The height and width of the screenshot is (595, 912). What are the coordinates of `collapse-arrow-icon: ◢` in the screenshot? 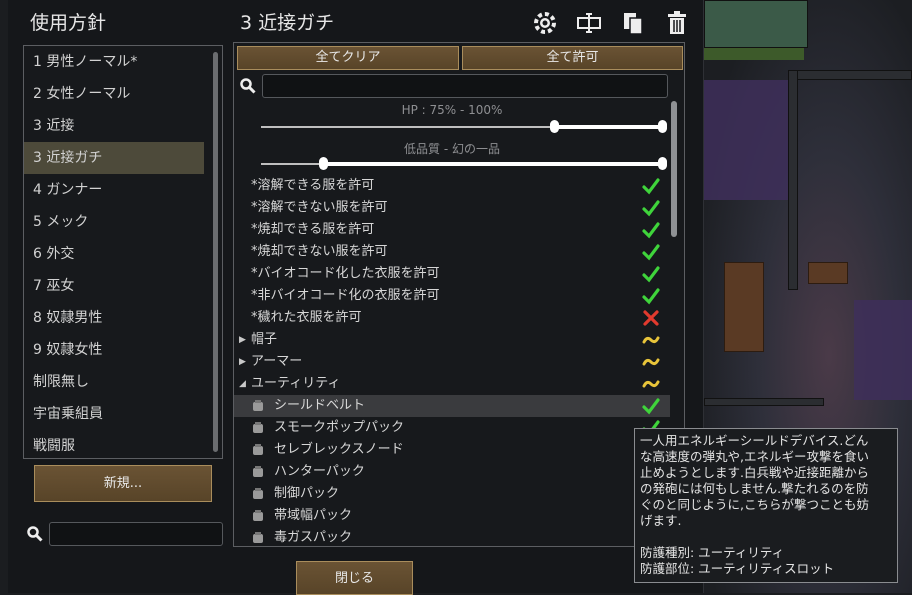 It's located at (242, 384).